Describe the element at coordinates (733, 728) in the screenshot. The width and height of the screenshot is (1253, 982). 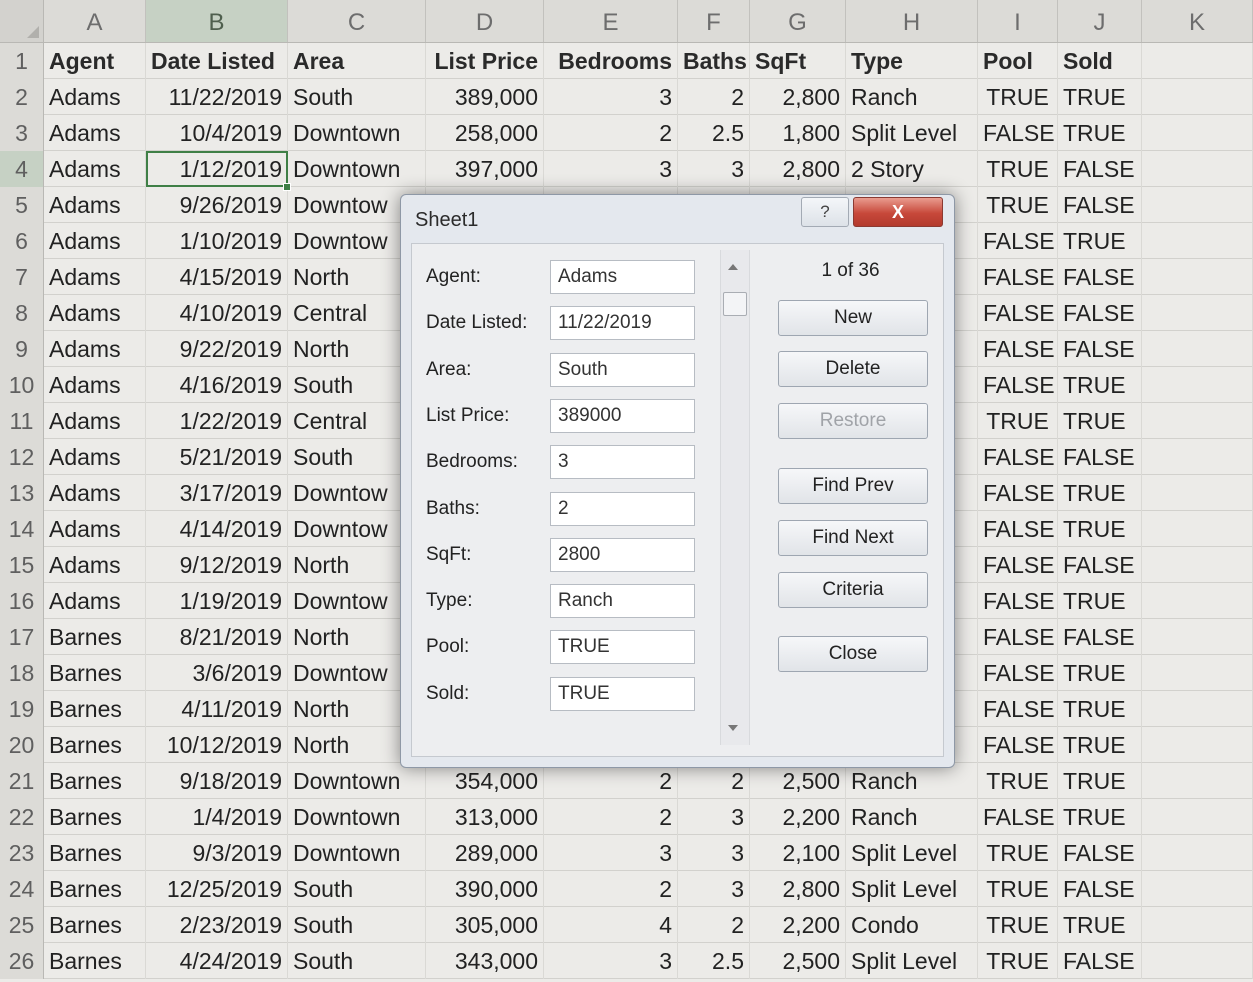
I see `scroll-down-arrow-icon` at that location.